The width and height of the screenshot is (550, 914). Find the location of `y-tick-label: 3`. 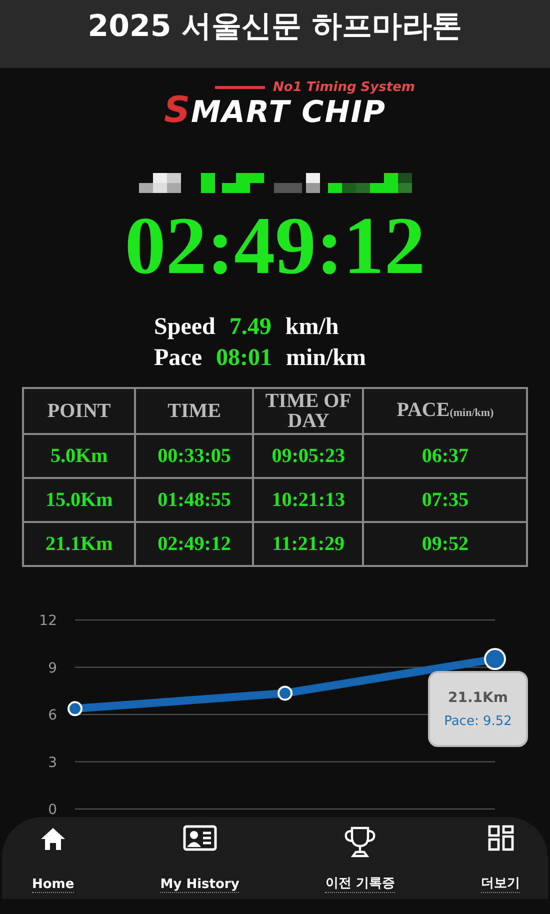

y-tick-label: 3 is located at coordinates (52, 762).